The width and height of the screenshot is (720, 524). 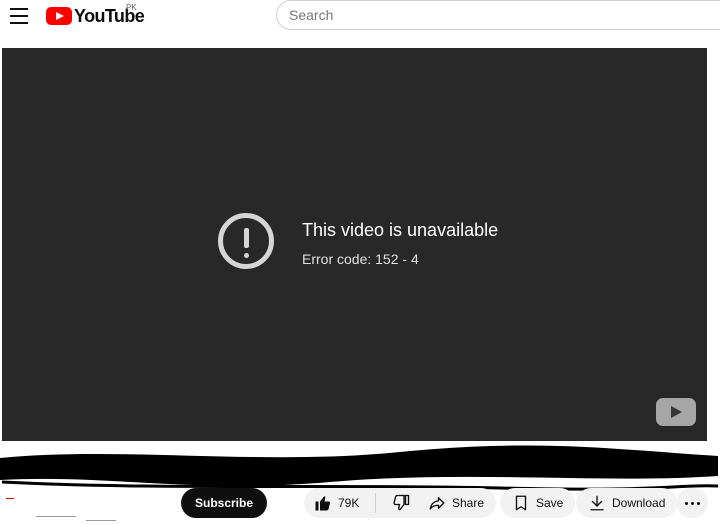 I want to click on dislike-button, so click(x=401, y=503).